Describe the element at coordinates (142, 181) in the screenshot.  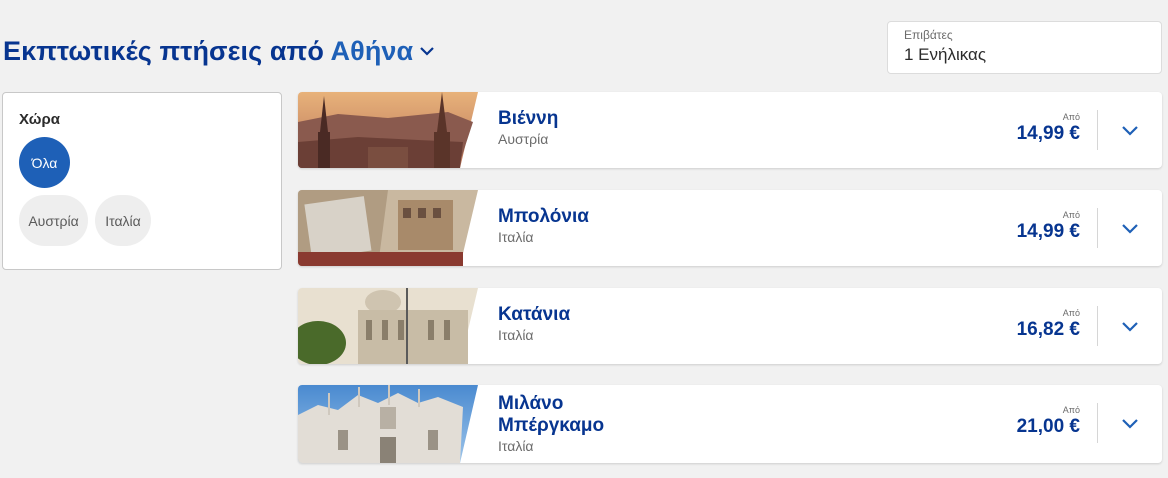
I see `country-filter-panel: Χώρα Όλα Αυστρία Ιταλία` at that location.